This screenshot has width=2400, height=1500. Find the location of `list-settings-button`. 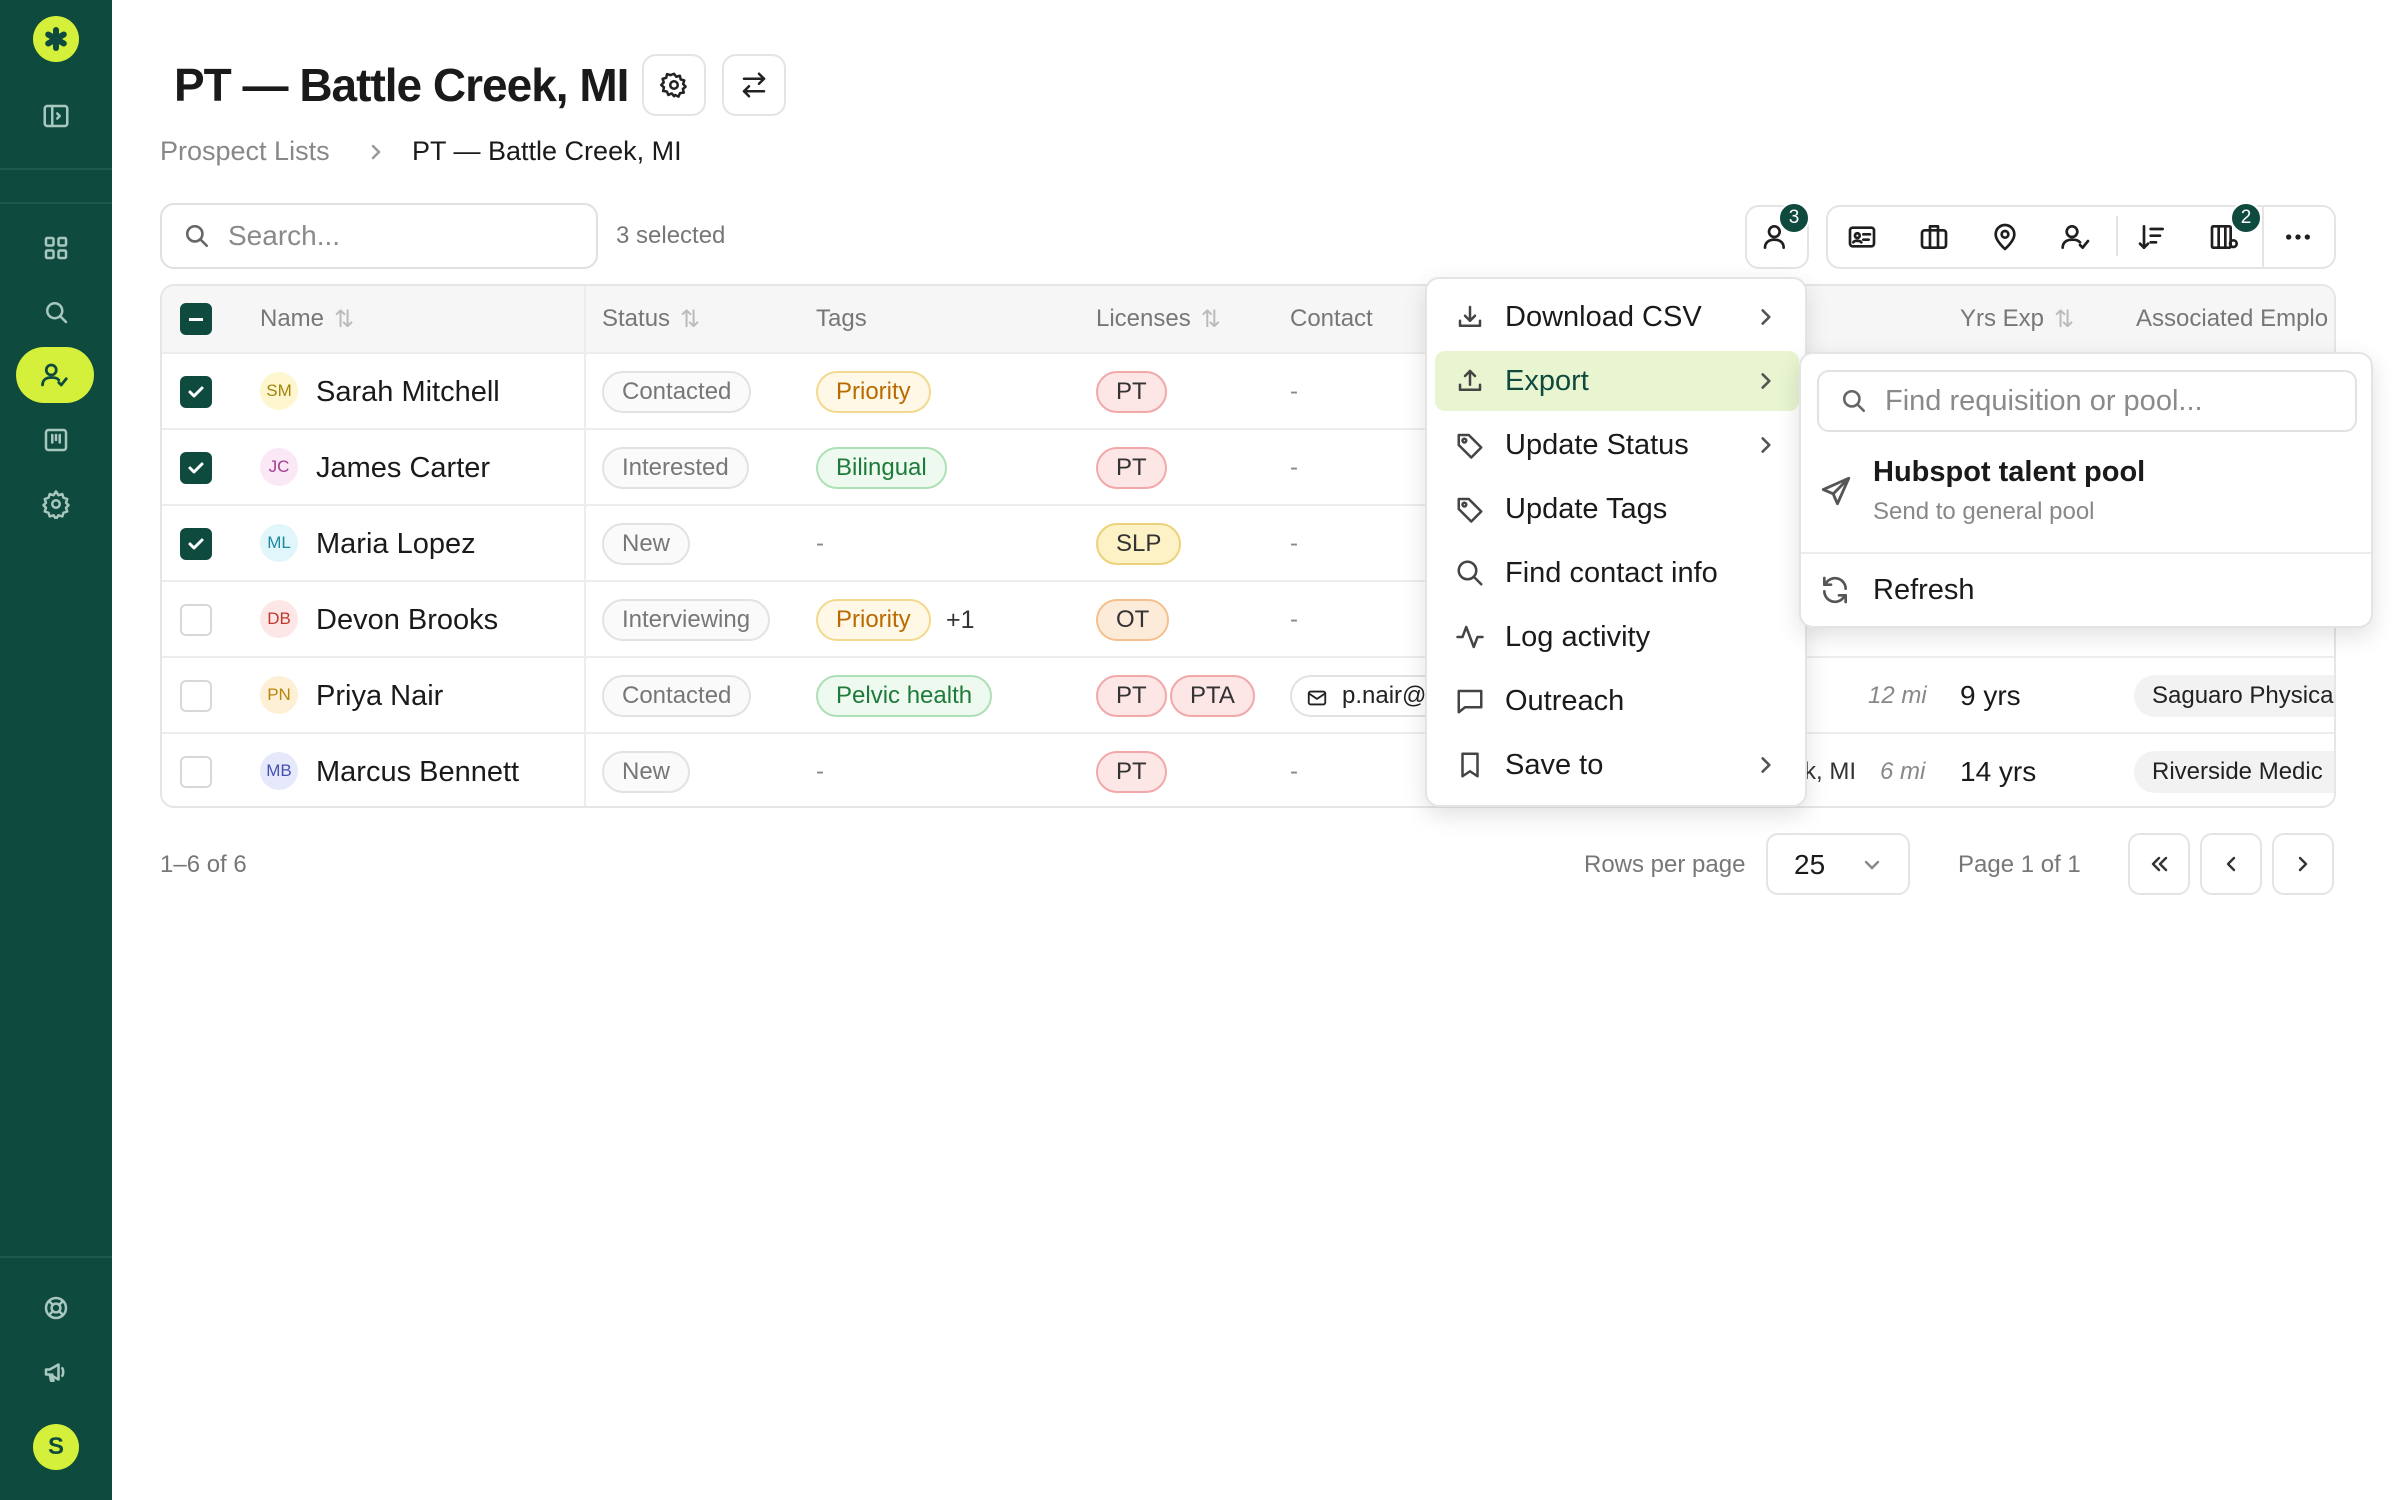

list-settings-button is located at coordinates (674, 85).